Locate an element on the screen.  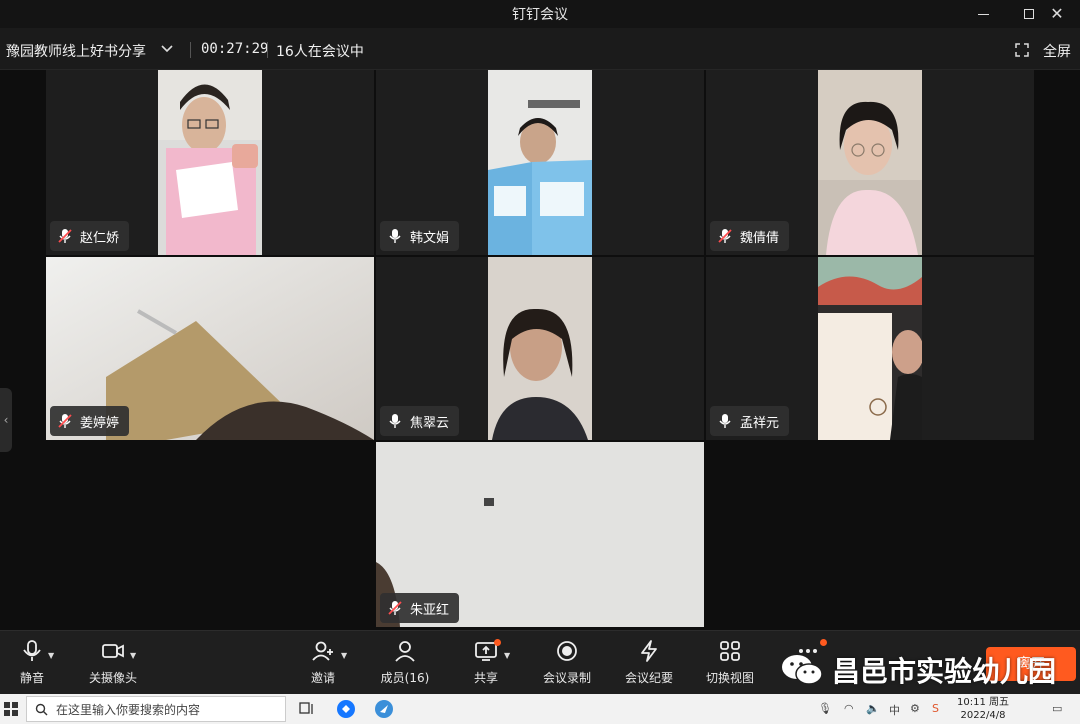
wifi-icon: ◠ is located at coordinates (849, 708).